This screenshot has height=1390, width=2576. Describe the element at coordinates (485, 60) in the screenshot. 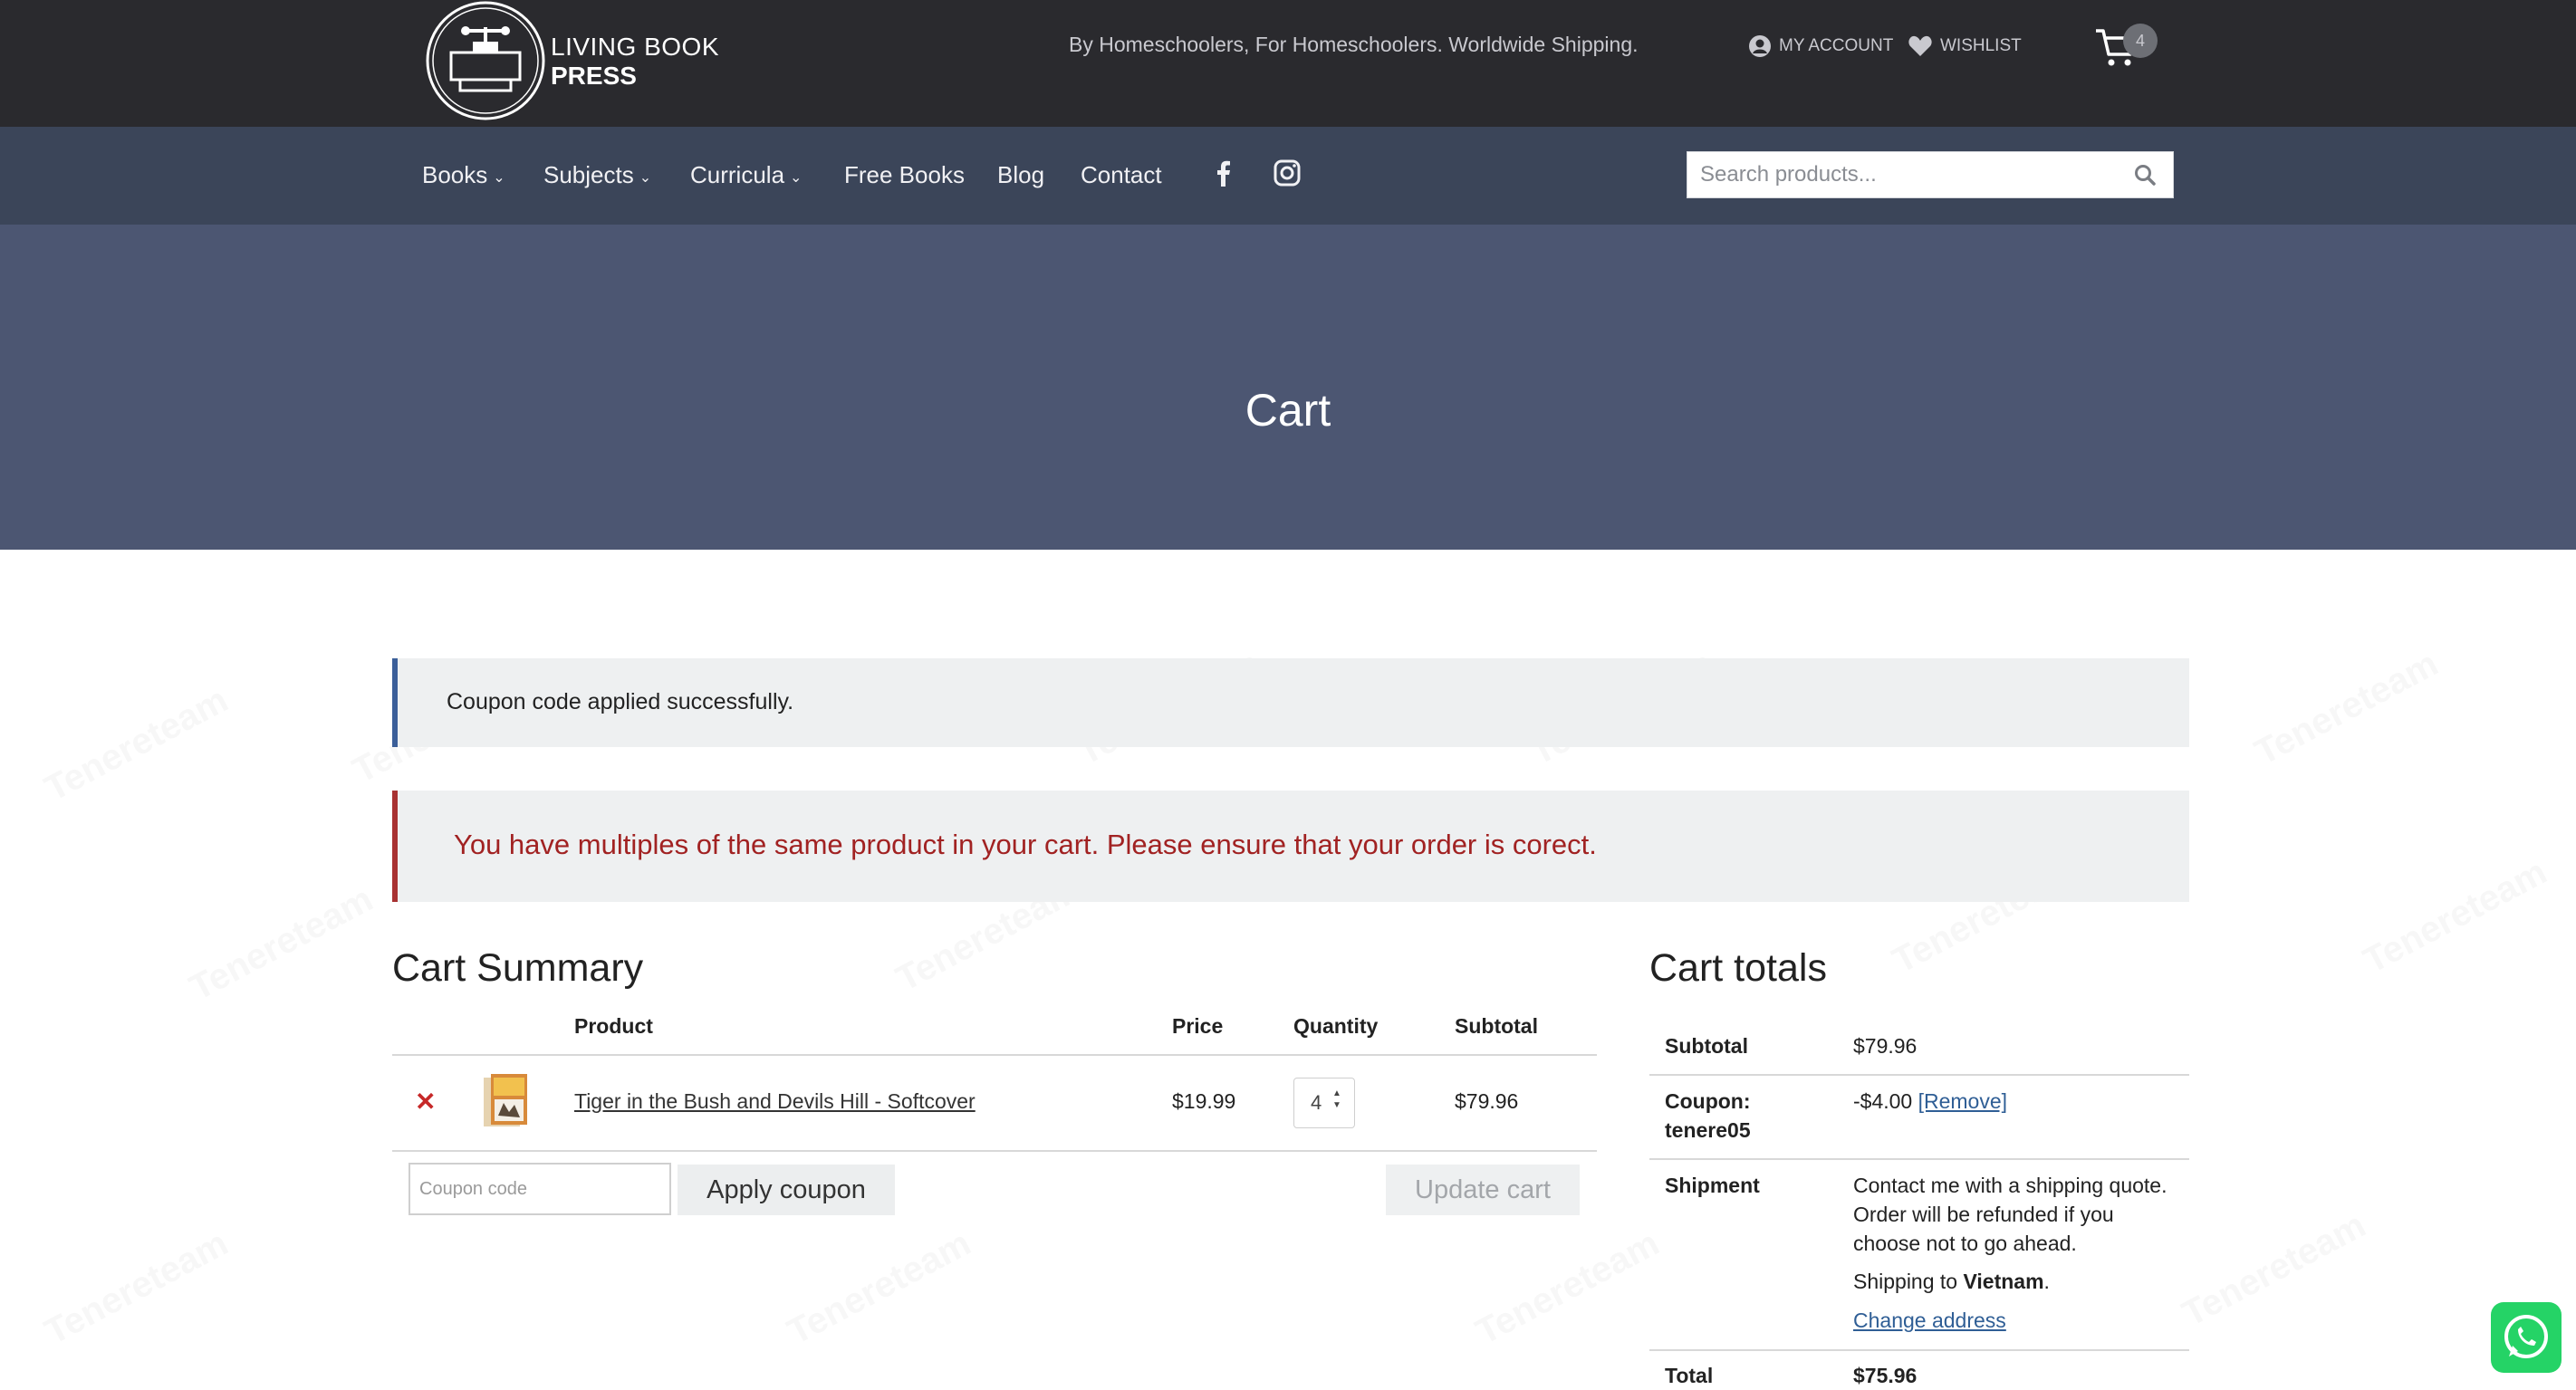

I see `logo` at that location.